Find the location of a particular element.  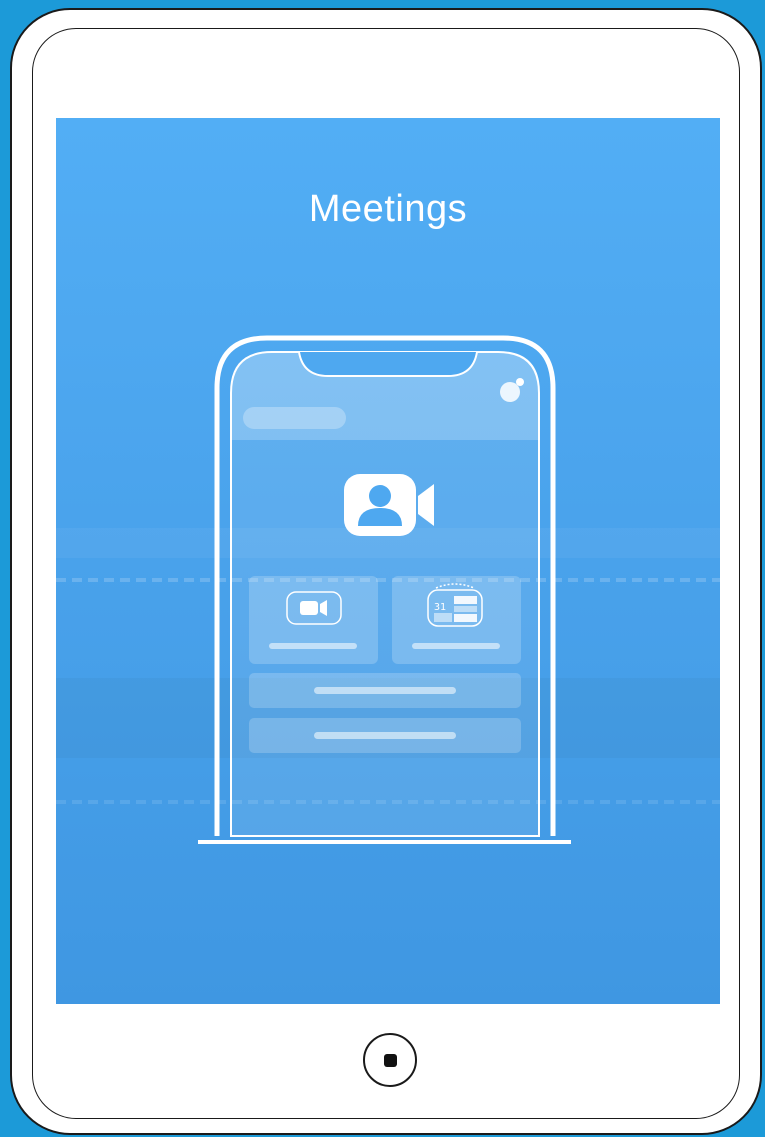

new-meeting-tile is located at coordinates (313, 620).